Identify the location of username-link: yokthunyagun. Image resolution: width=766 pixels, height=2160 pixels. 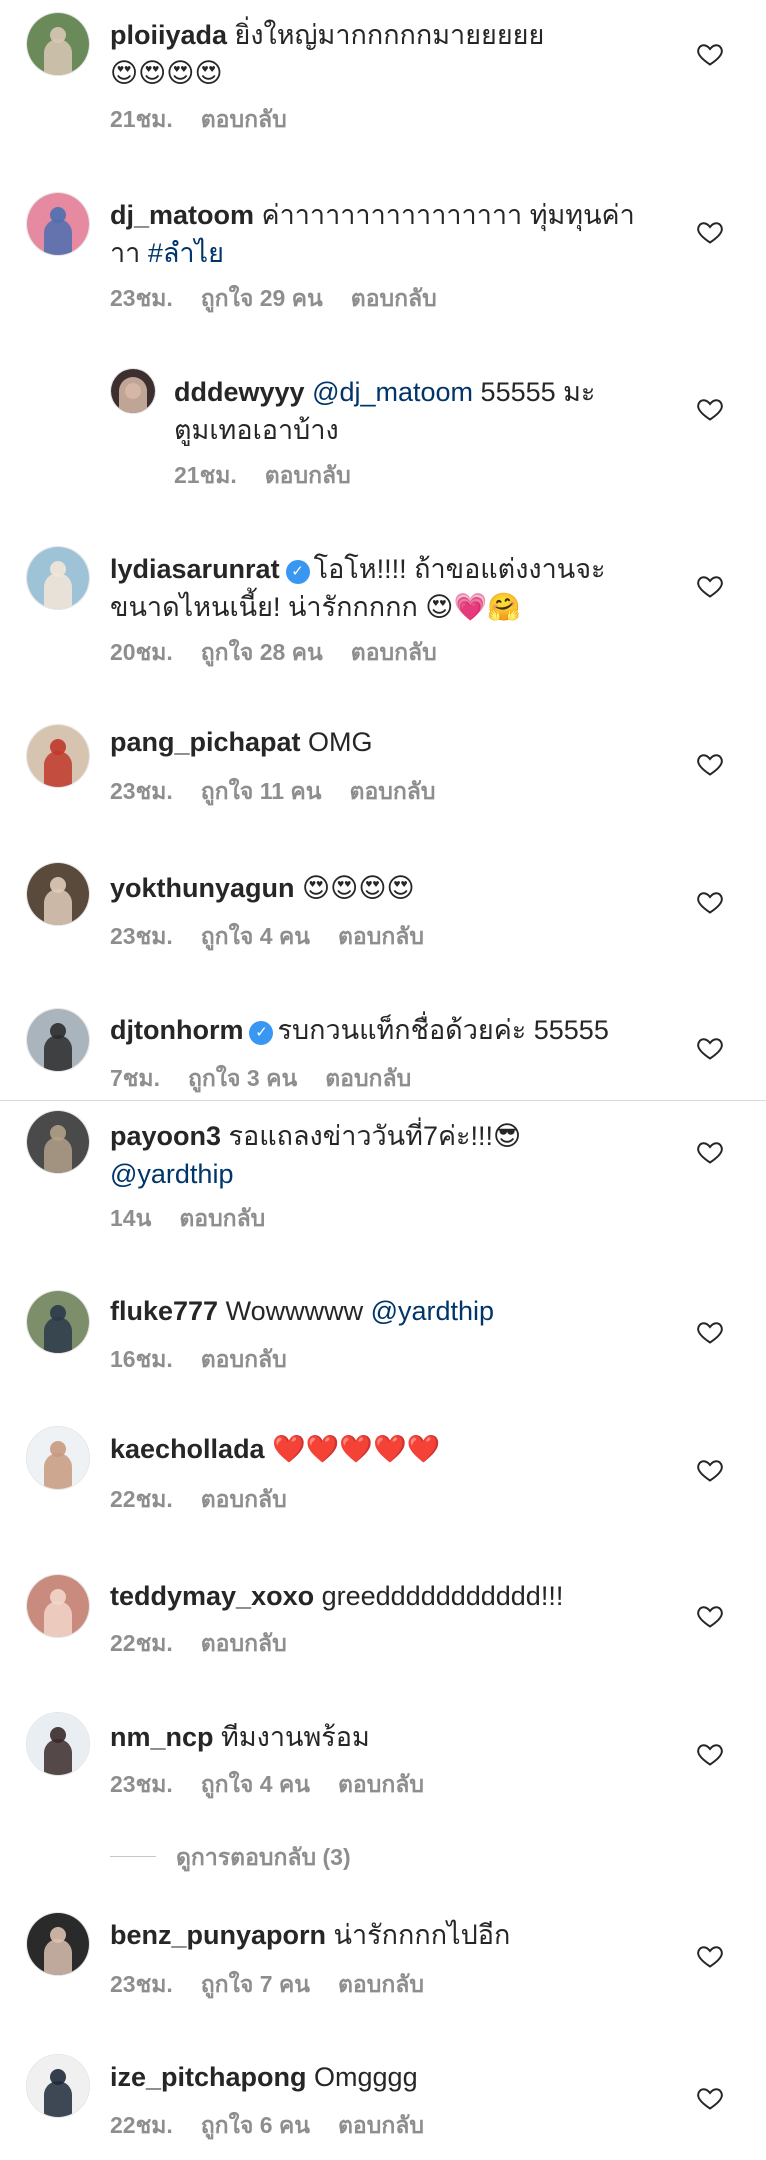
(202, 888).